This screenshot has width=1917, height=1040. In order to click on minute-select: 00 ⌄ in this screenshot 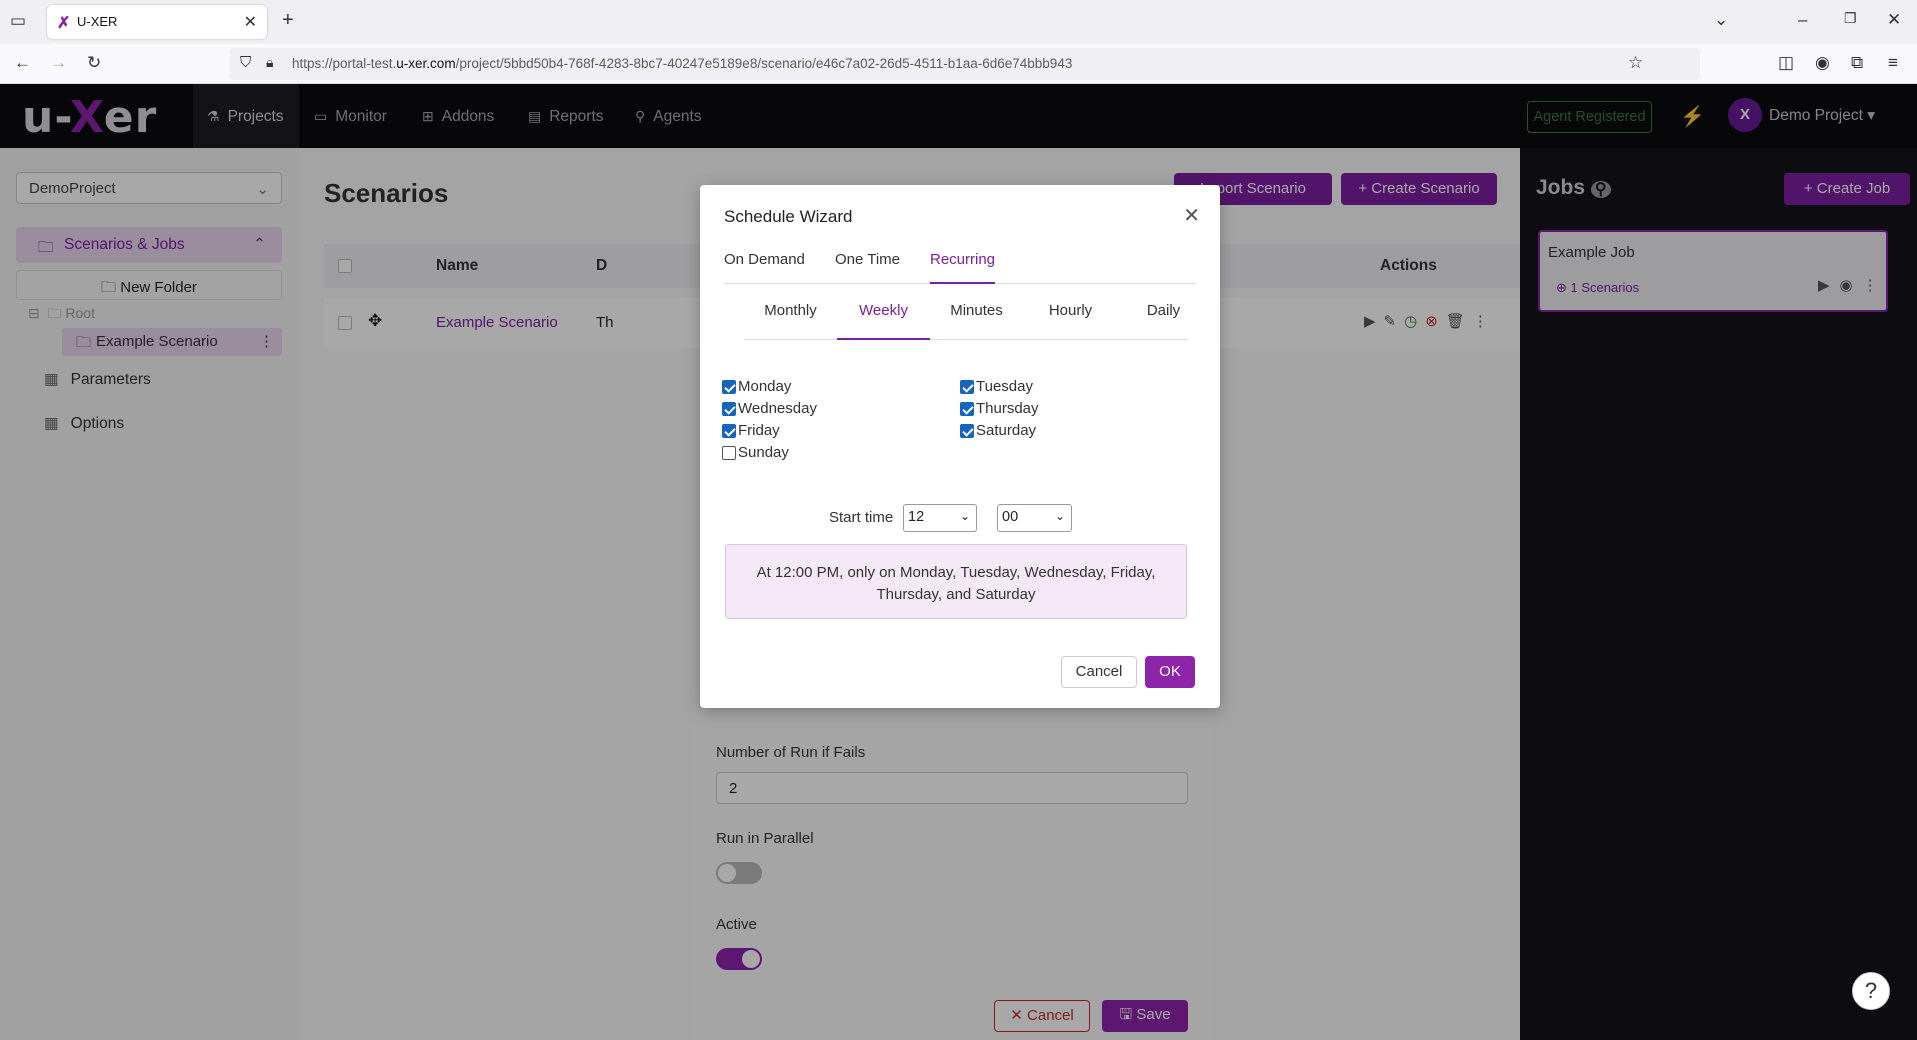, I will do `click(1034, 518)`.